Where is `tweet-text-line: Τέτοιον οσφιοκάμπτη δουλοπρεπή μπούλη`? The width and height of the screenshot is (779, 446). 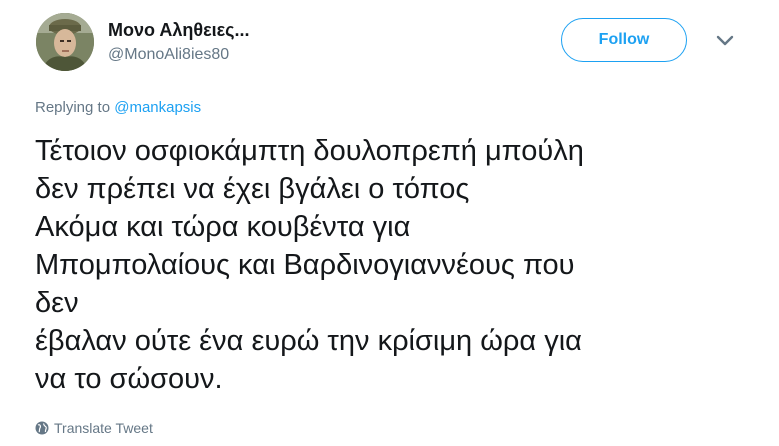
tweet-text-line: Τέτοιον οσφιοκάμπτη δουλοπρεπή μπούλη is located at coordinates (309, 151).